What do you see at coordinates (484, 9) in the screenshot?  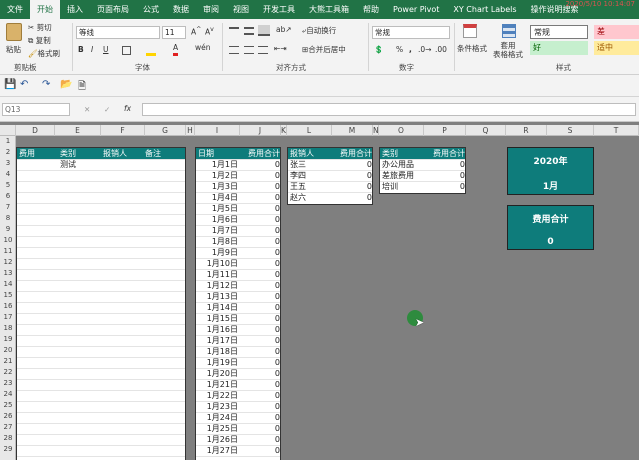 I see `tab-12: XY Chart Labels` at bounding box center [484, 9].